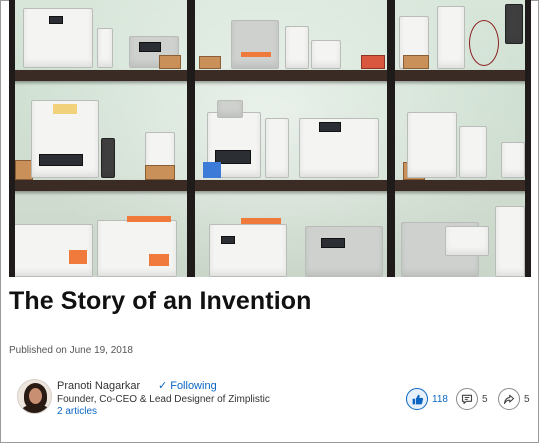  Describe the element at coordinates (527, 399) in the screenshot. I see `share-count: 5` at that location.